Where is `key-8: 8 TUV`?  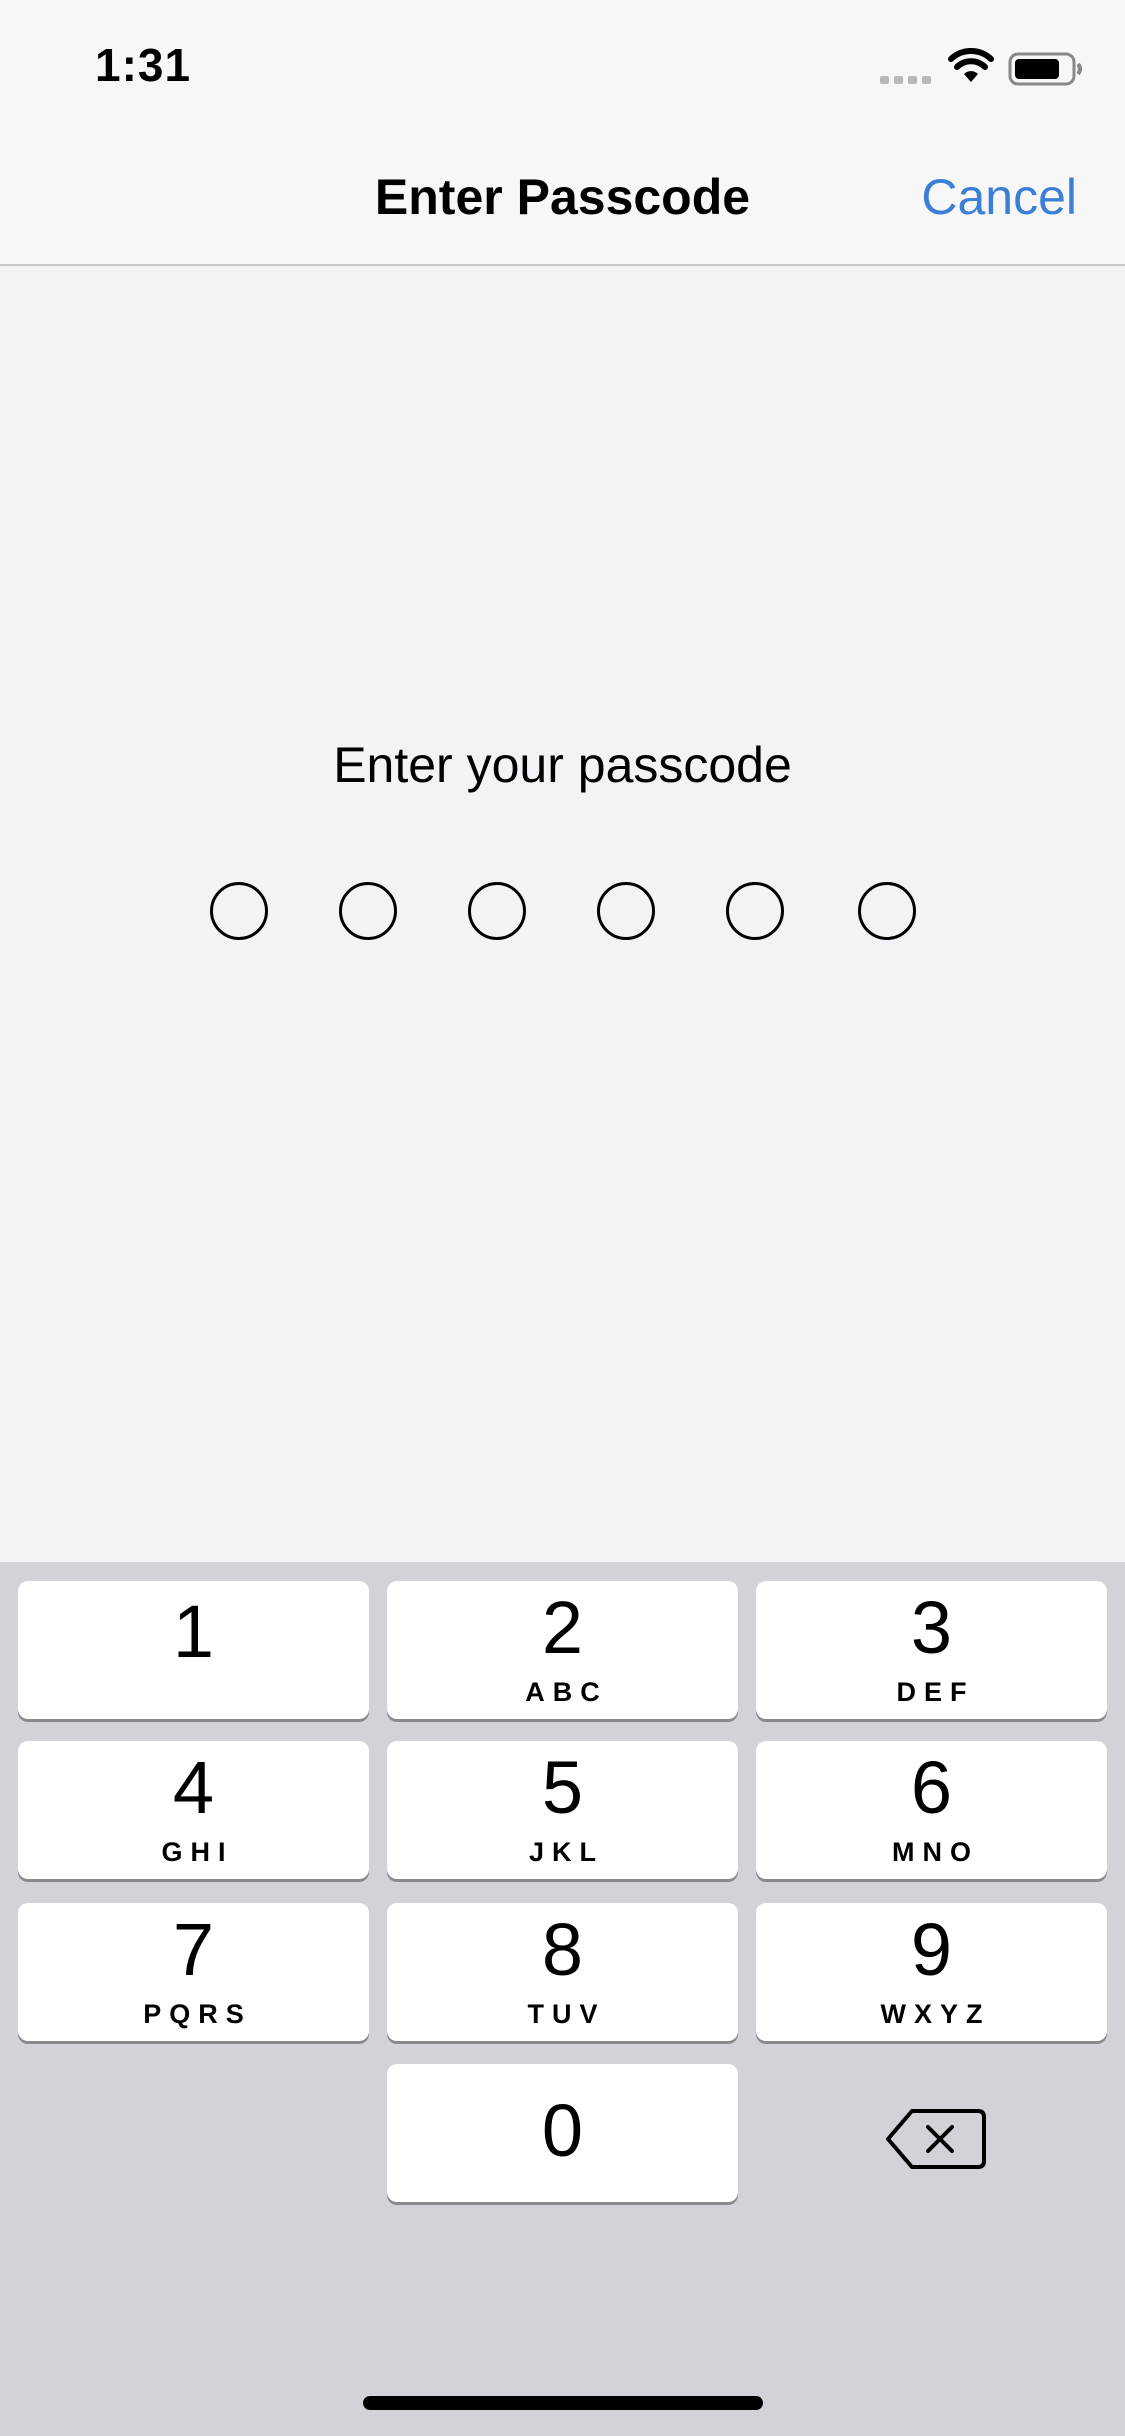 key-8: 8 TUV is located at coordinates (562, 1972).